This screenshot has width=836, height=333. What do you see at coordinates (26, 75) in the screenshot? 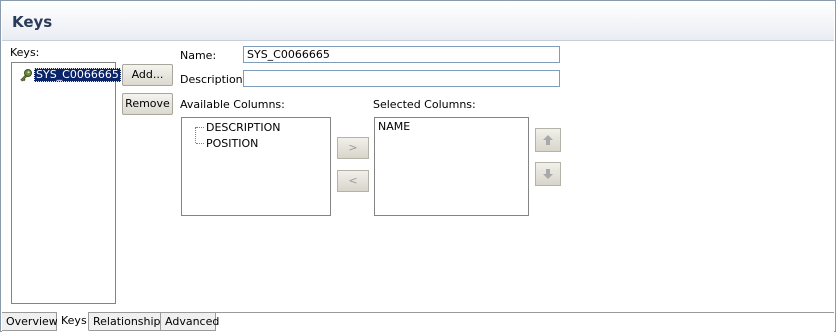
I see `key-icon` at bounding box center [26, 75].